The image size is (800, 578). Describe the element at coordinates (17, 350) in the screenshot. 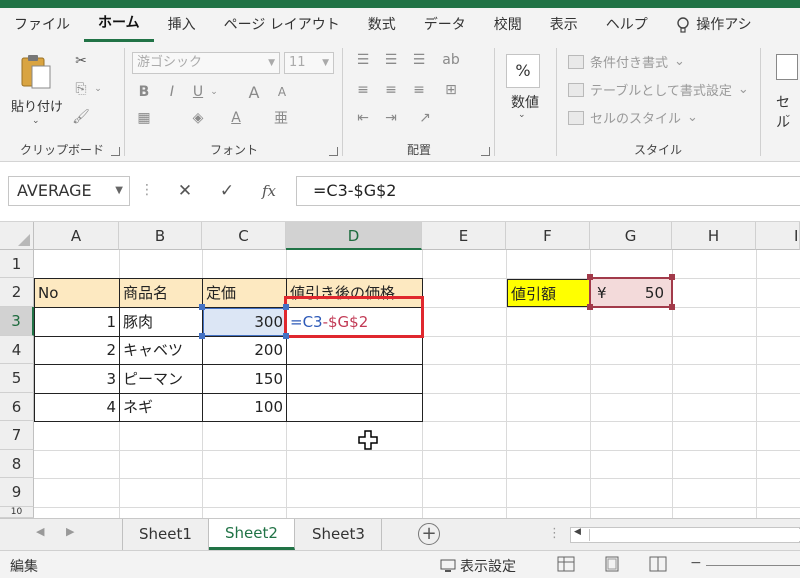

I see `row-header-4: 4` at that location.